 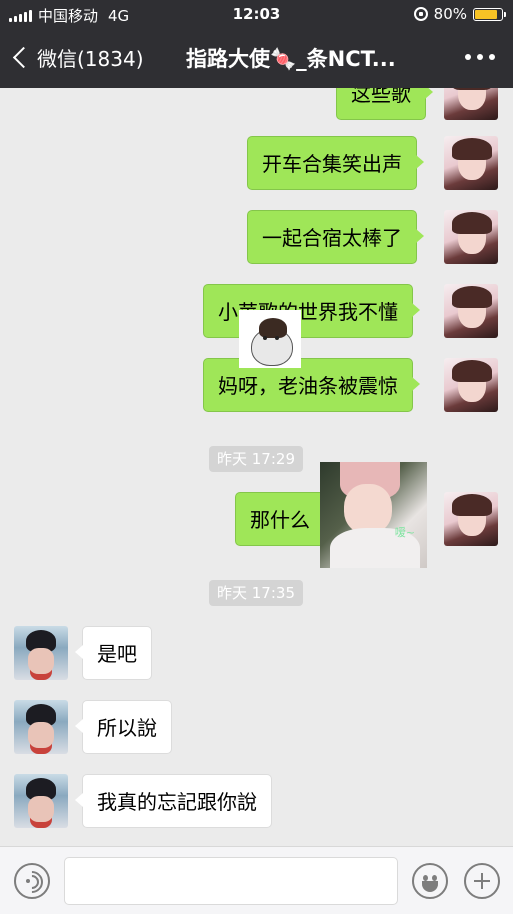 I want to click on status-bar: 中国移动 4G 12:03 80%, so click(x=256, y=14).